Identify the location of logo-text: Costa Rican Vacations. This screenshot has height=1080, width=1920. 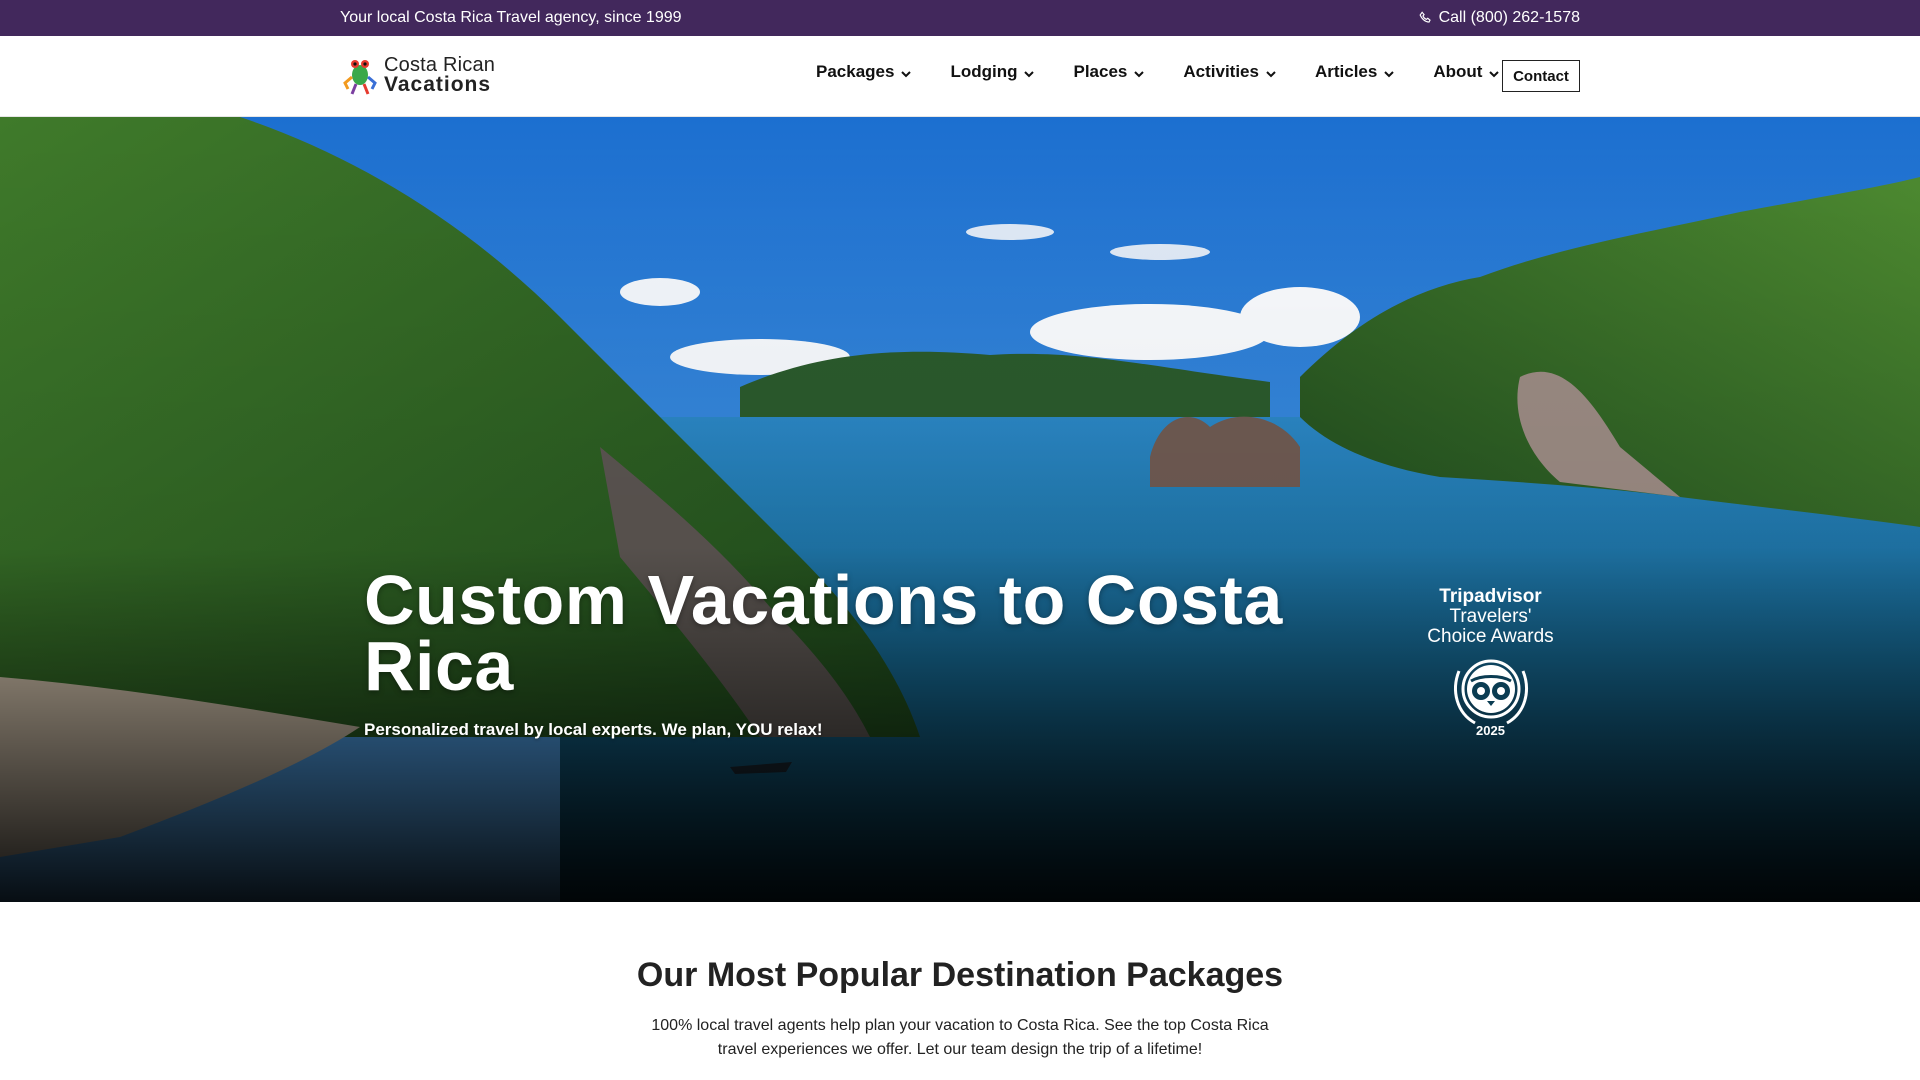
(439, 75).